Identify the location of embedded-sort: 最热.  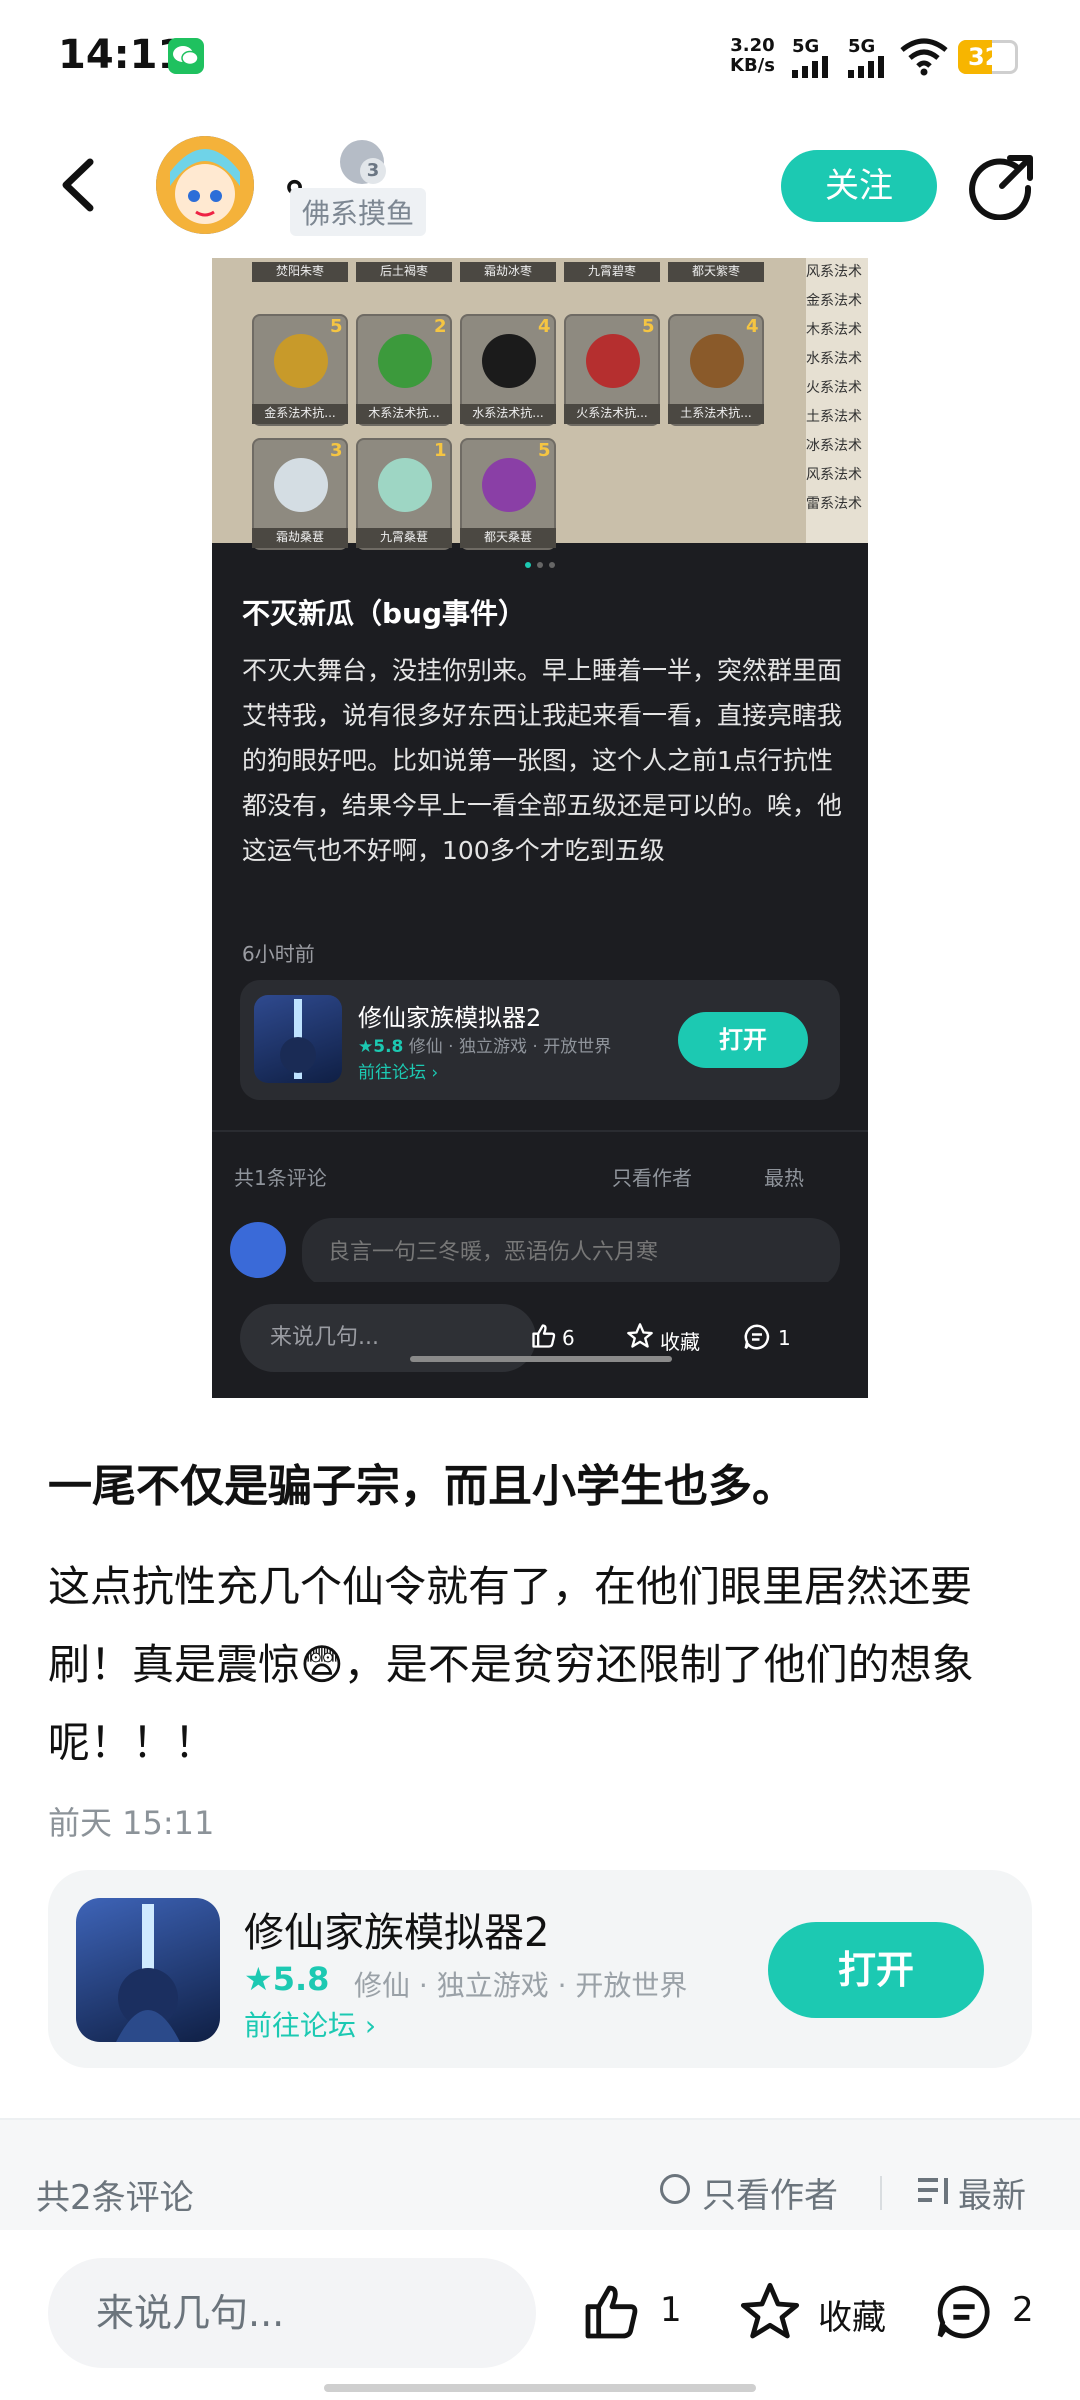
(784, 1178).